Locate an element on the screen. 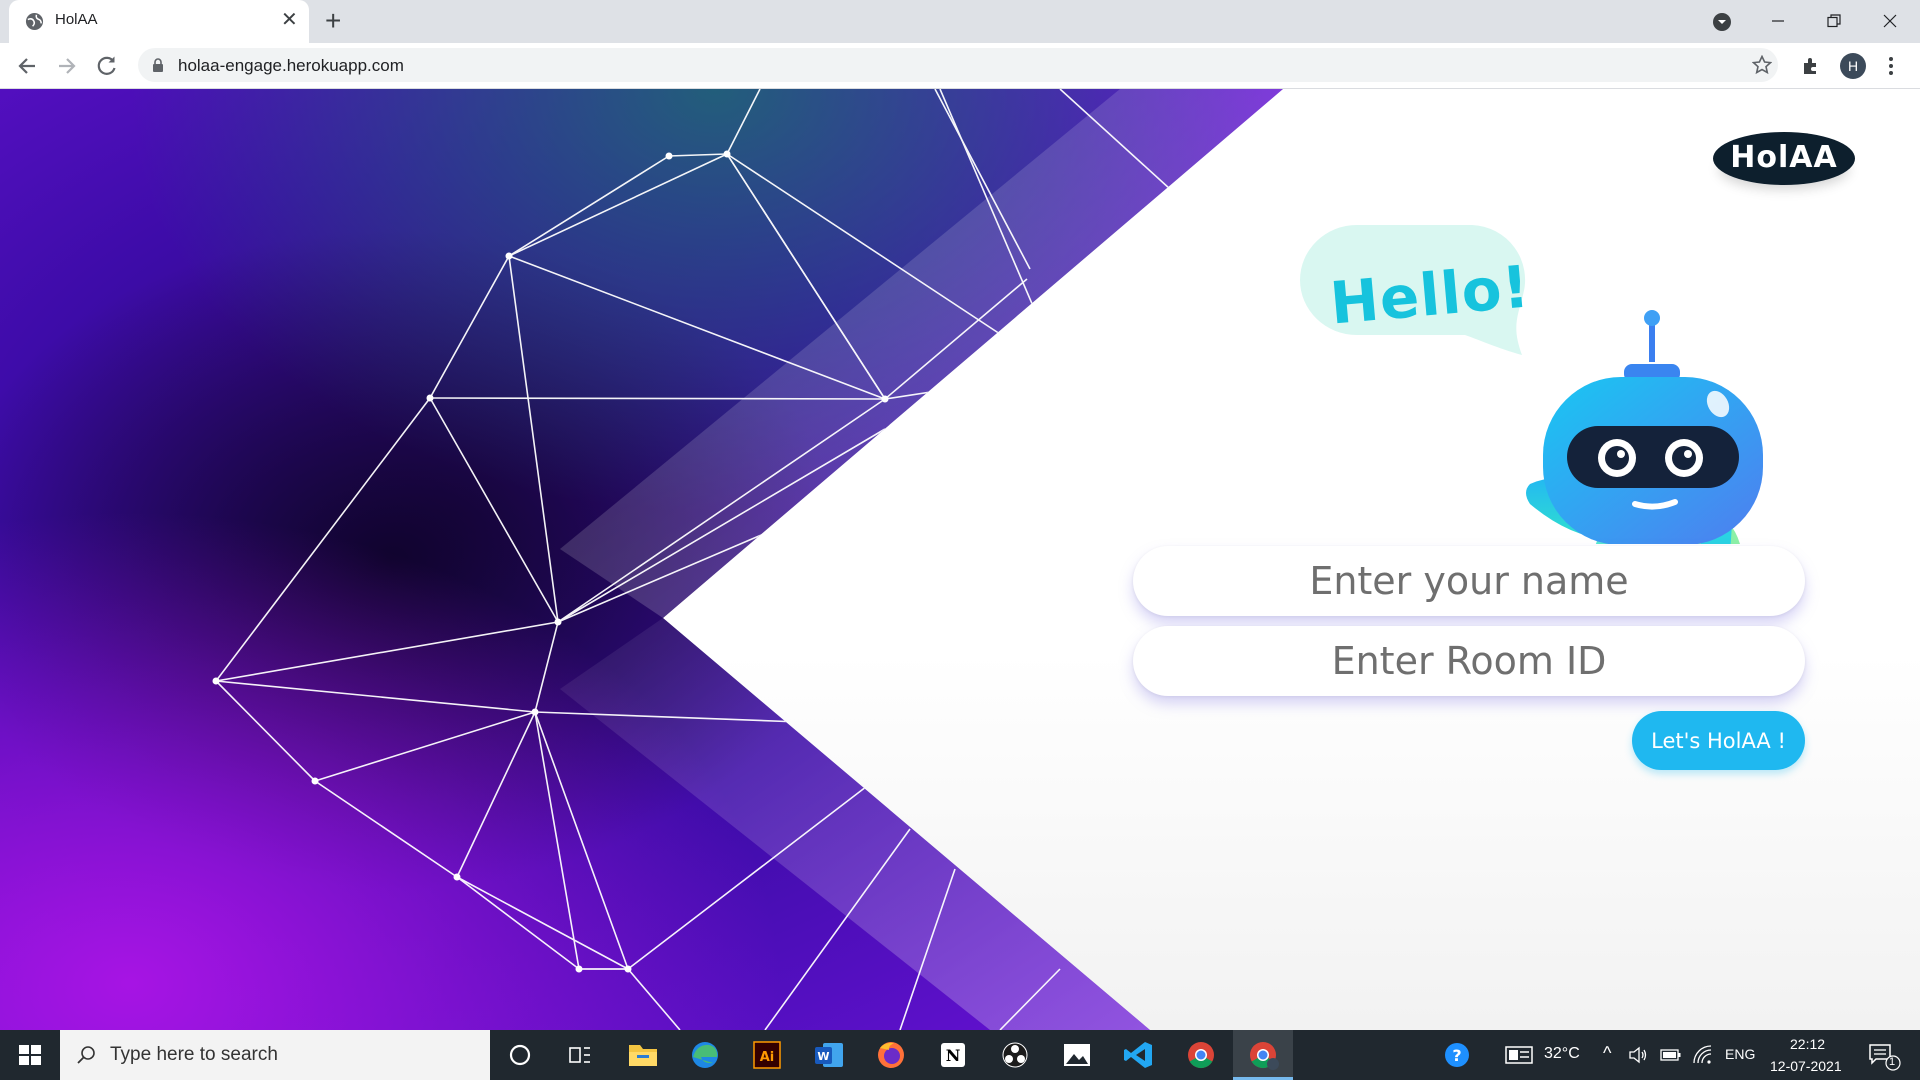 Image resolution: width=1920 pixels, height=1080 pixels. browser-tabstrip: HolAA ✕ + is located at coordinates (960, 21).